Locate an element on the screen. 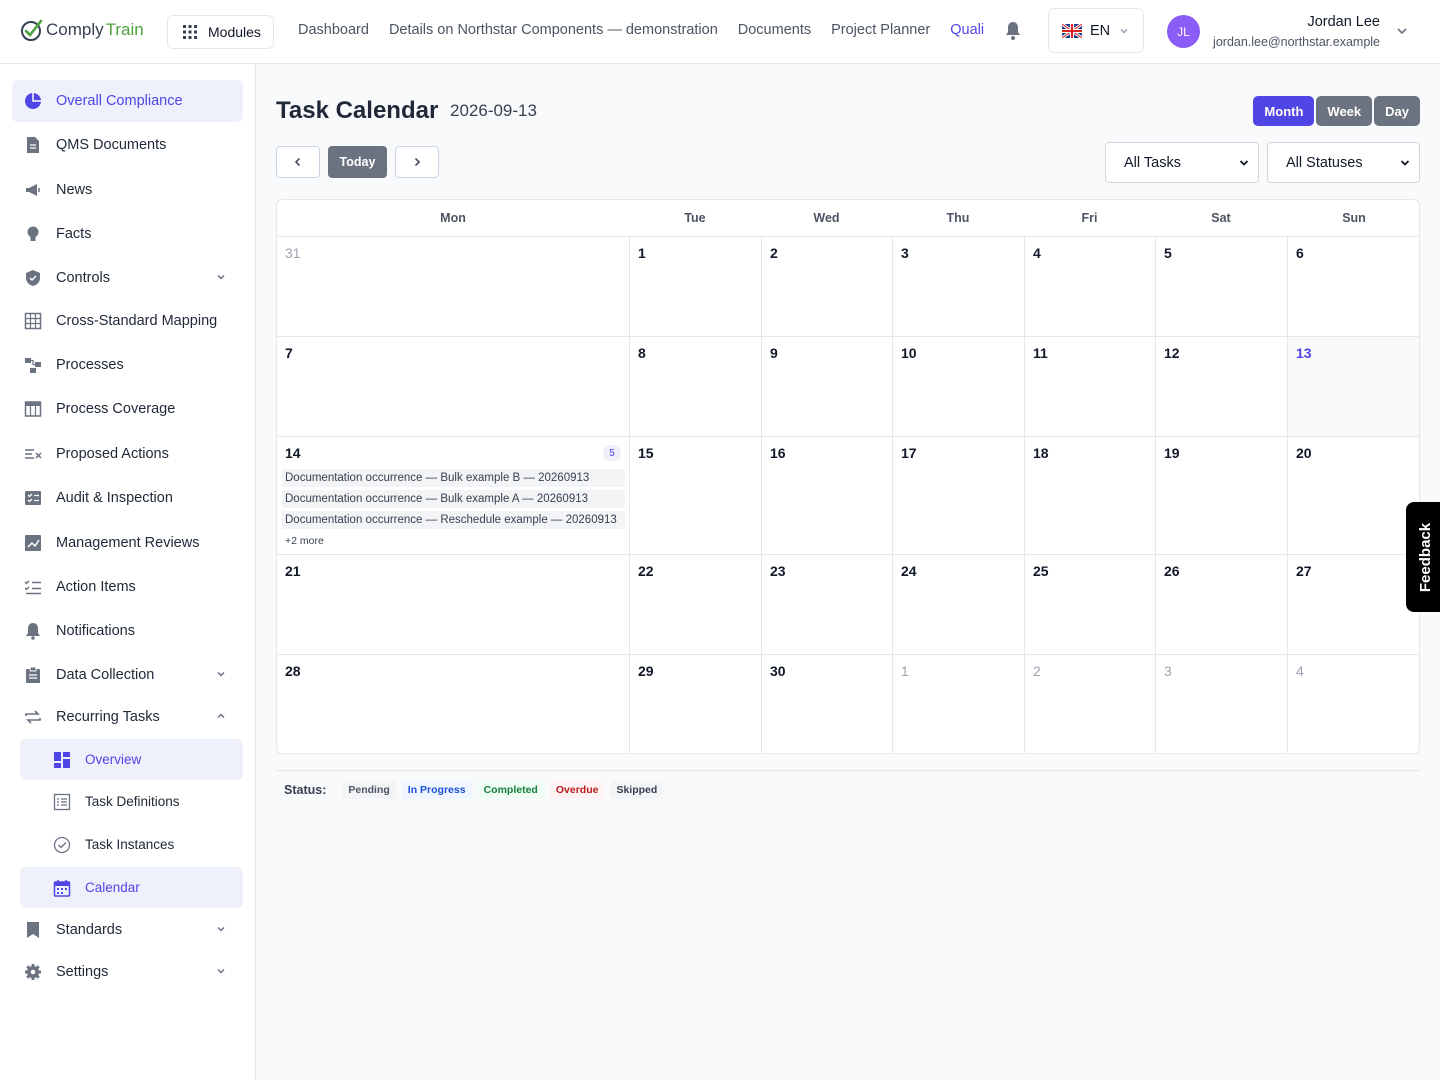  calendar-day-cell: 6 is located at coordinates (1353, 286).